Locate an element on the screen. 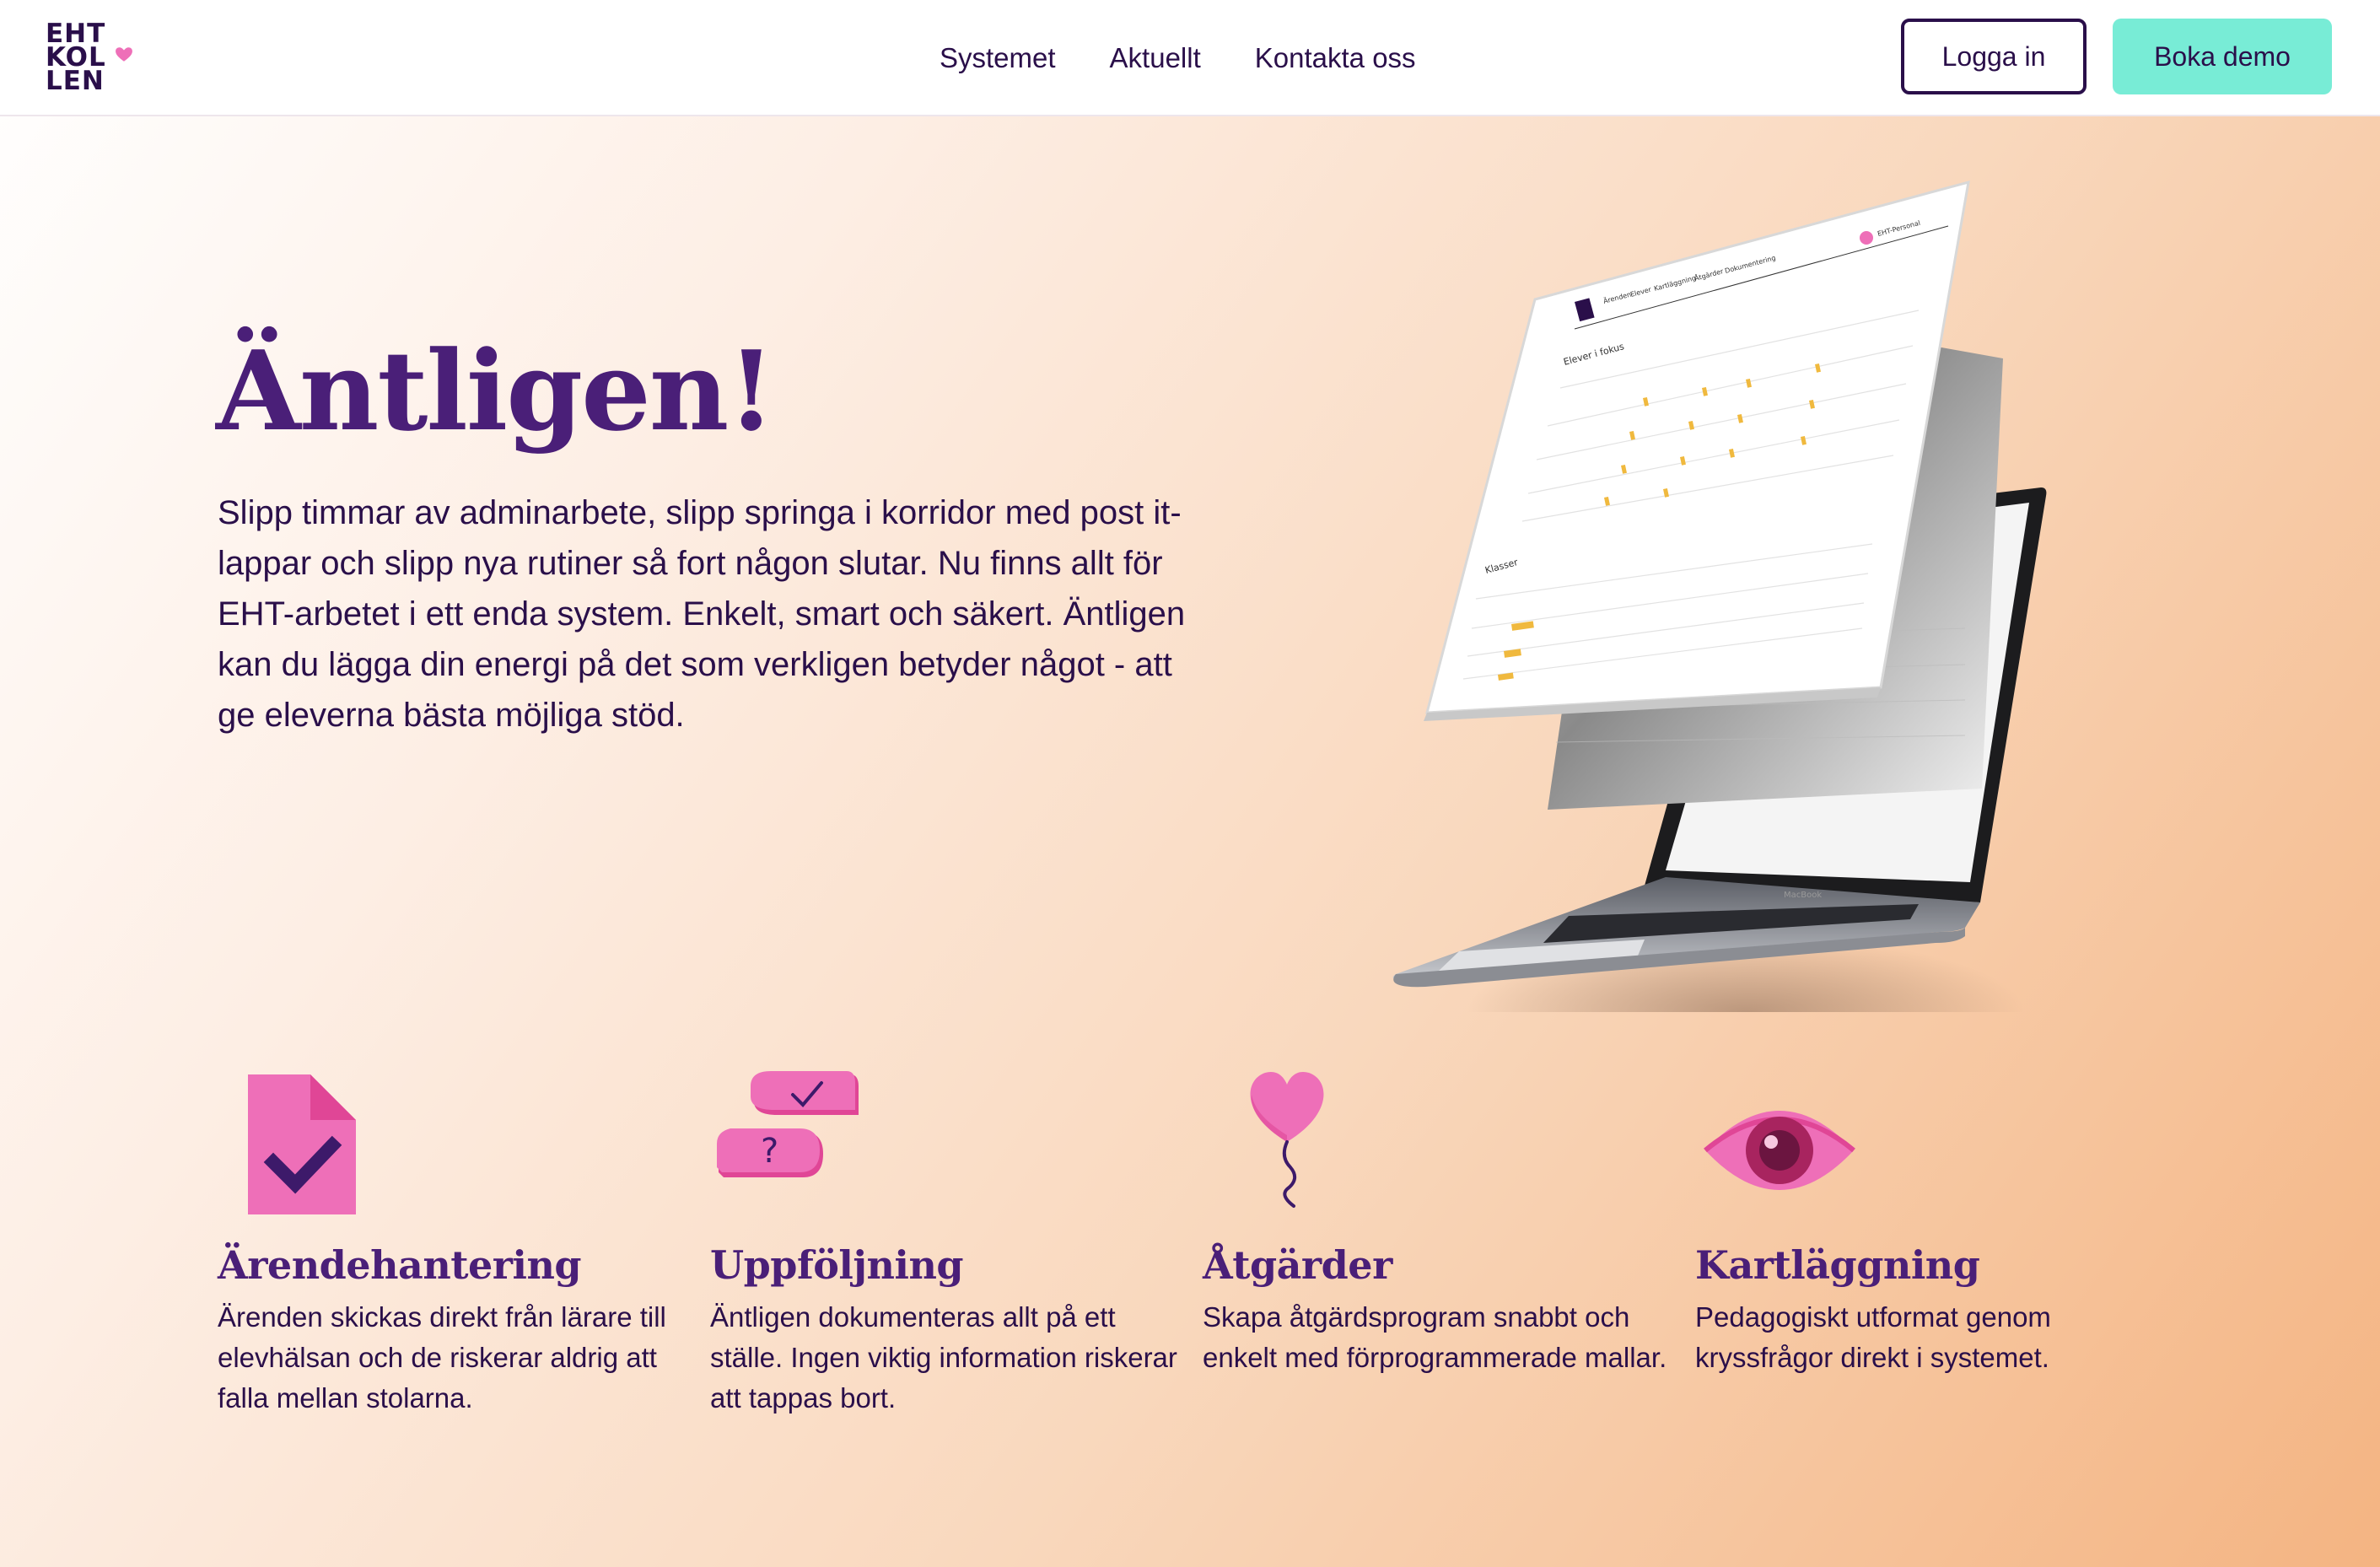  document-check-icon is located at coordinates (302, 1144).